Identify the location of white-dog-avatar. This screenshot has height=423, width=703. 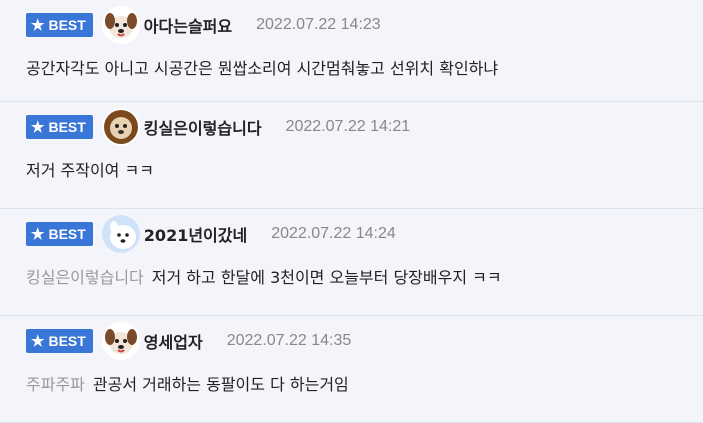
(120, 234).